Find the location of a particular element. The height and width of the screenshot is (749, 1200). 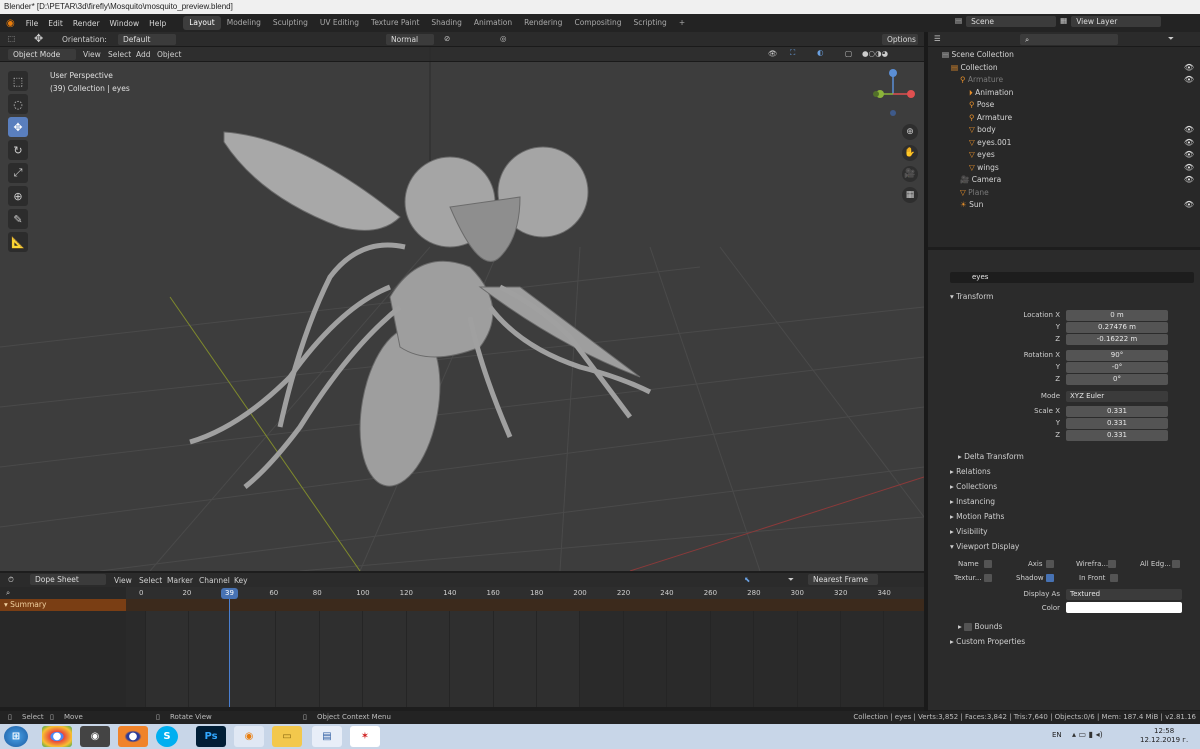

outliner-row: ▽ body 👁 is located at coordinates (1064, 130).